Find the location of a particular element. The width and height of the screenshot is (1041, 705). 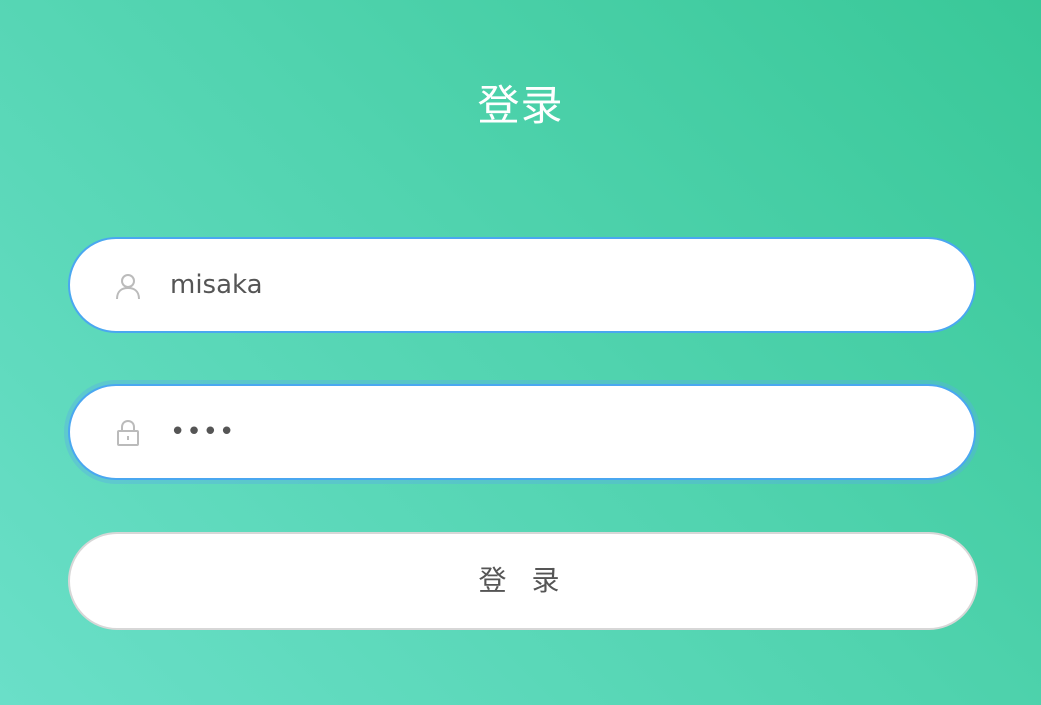

login-button: 登 录 is located at coordinates (523, 581).